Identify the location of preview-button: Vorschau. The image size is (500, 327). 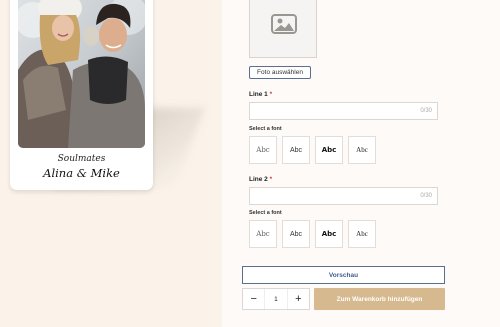
(343, 275).